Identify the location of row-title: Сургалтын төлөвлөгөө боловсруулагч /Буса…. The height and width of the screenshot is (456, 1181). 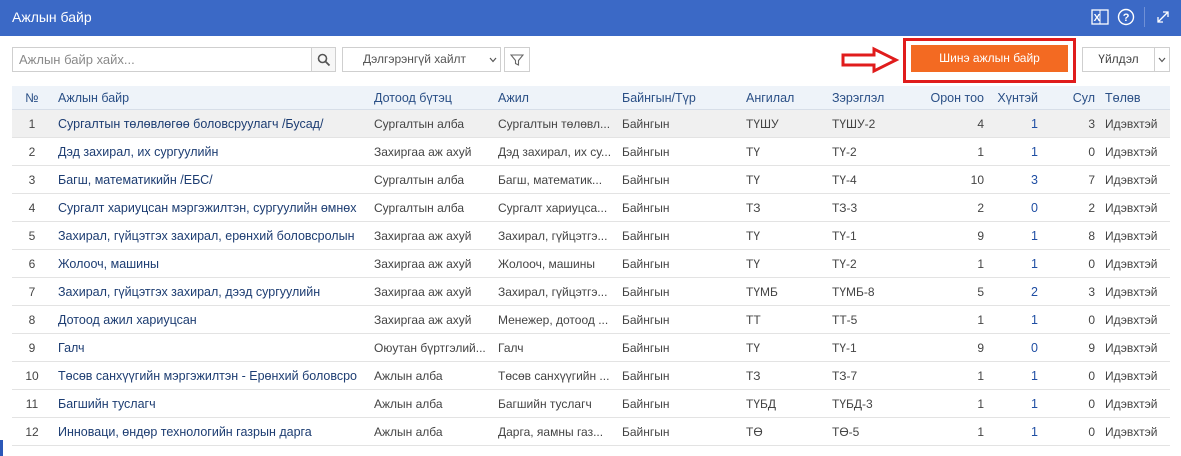
(215, 123).